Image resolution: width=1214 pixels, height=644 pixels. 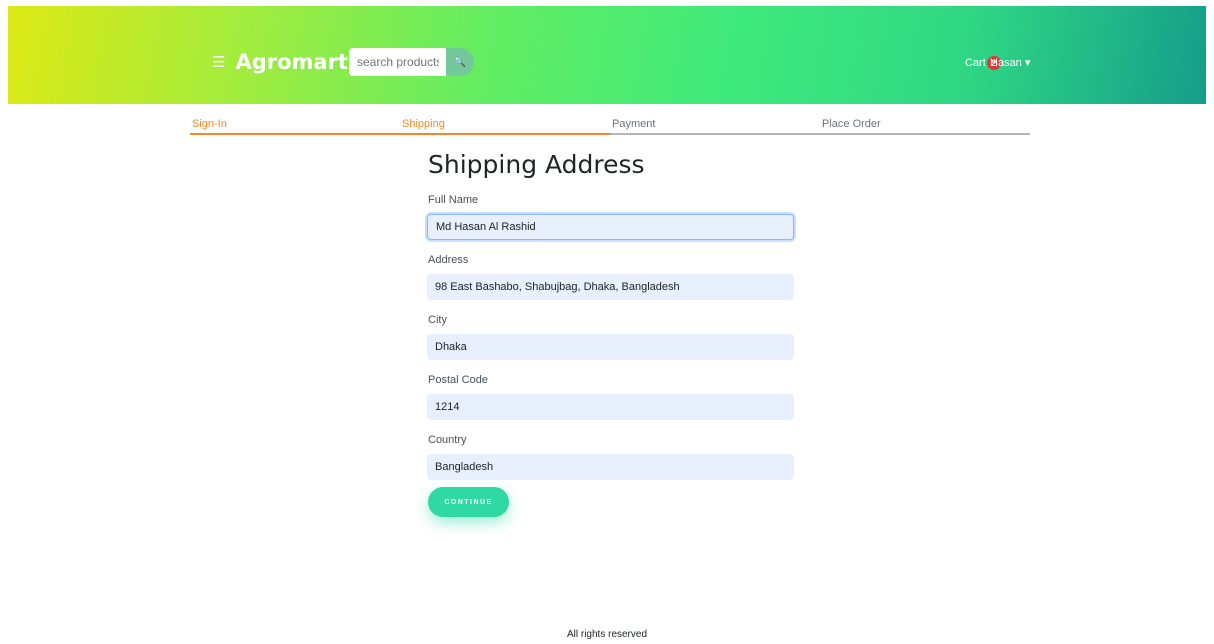 What do you see at coordinates (291, 62) in the screenshot?
I see `brand-name: Agromart` at bounding box center [291, 62].